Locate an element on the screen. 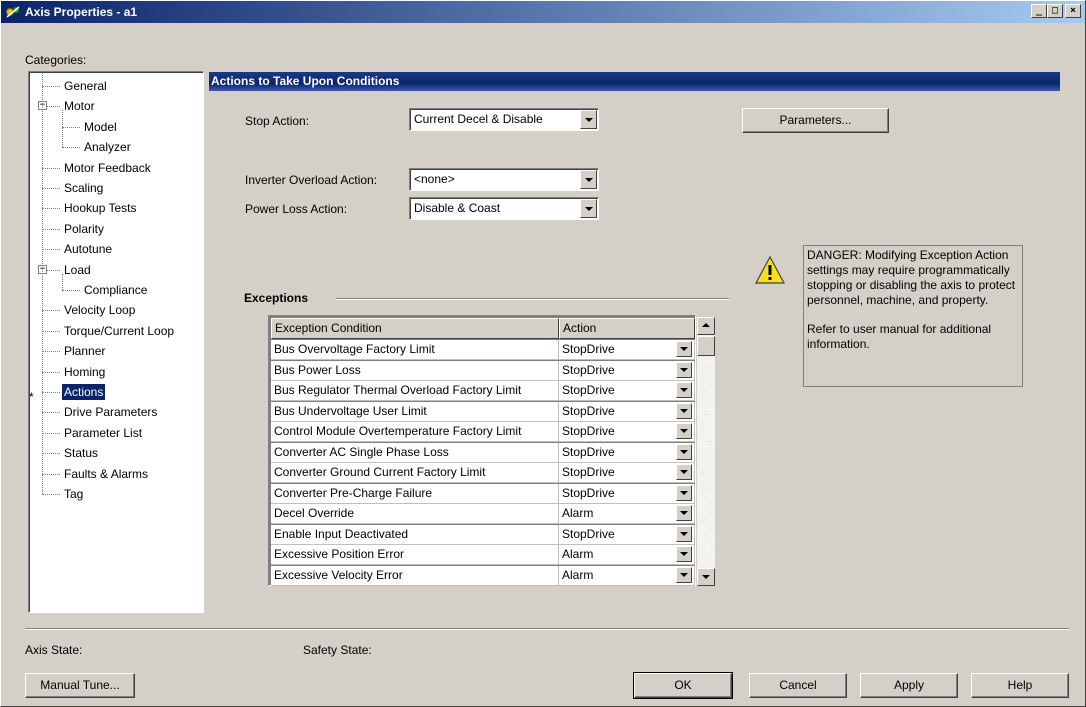 The height and width of the screenshot is (707, 1086). exception-action-value: StopDrive is located at coordinates (588, 349).